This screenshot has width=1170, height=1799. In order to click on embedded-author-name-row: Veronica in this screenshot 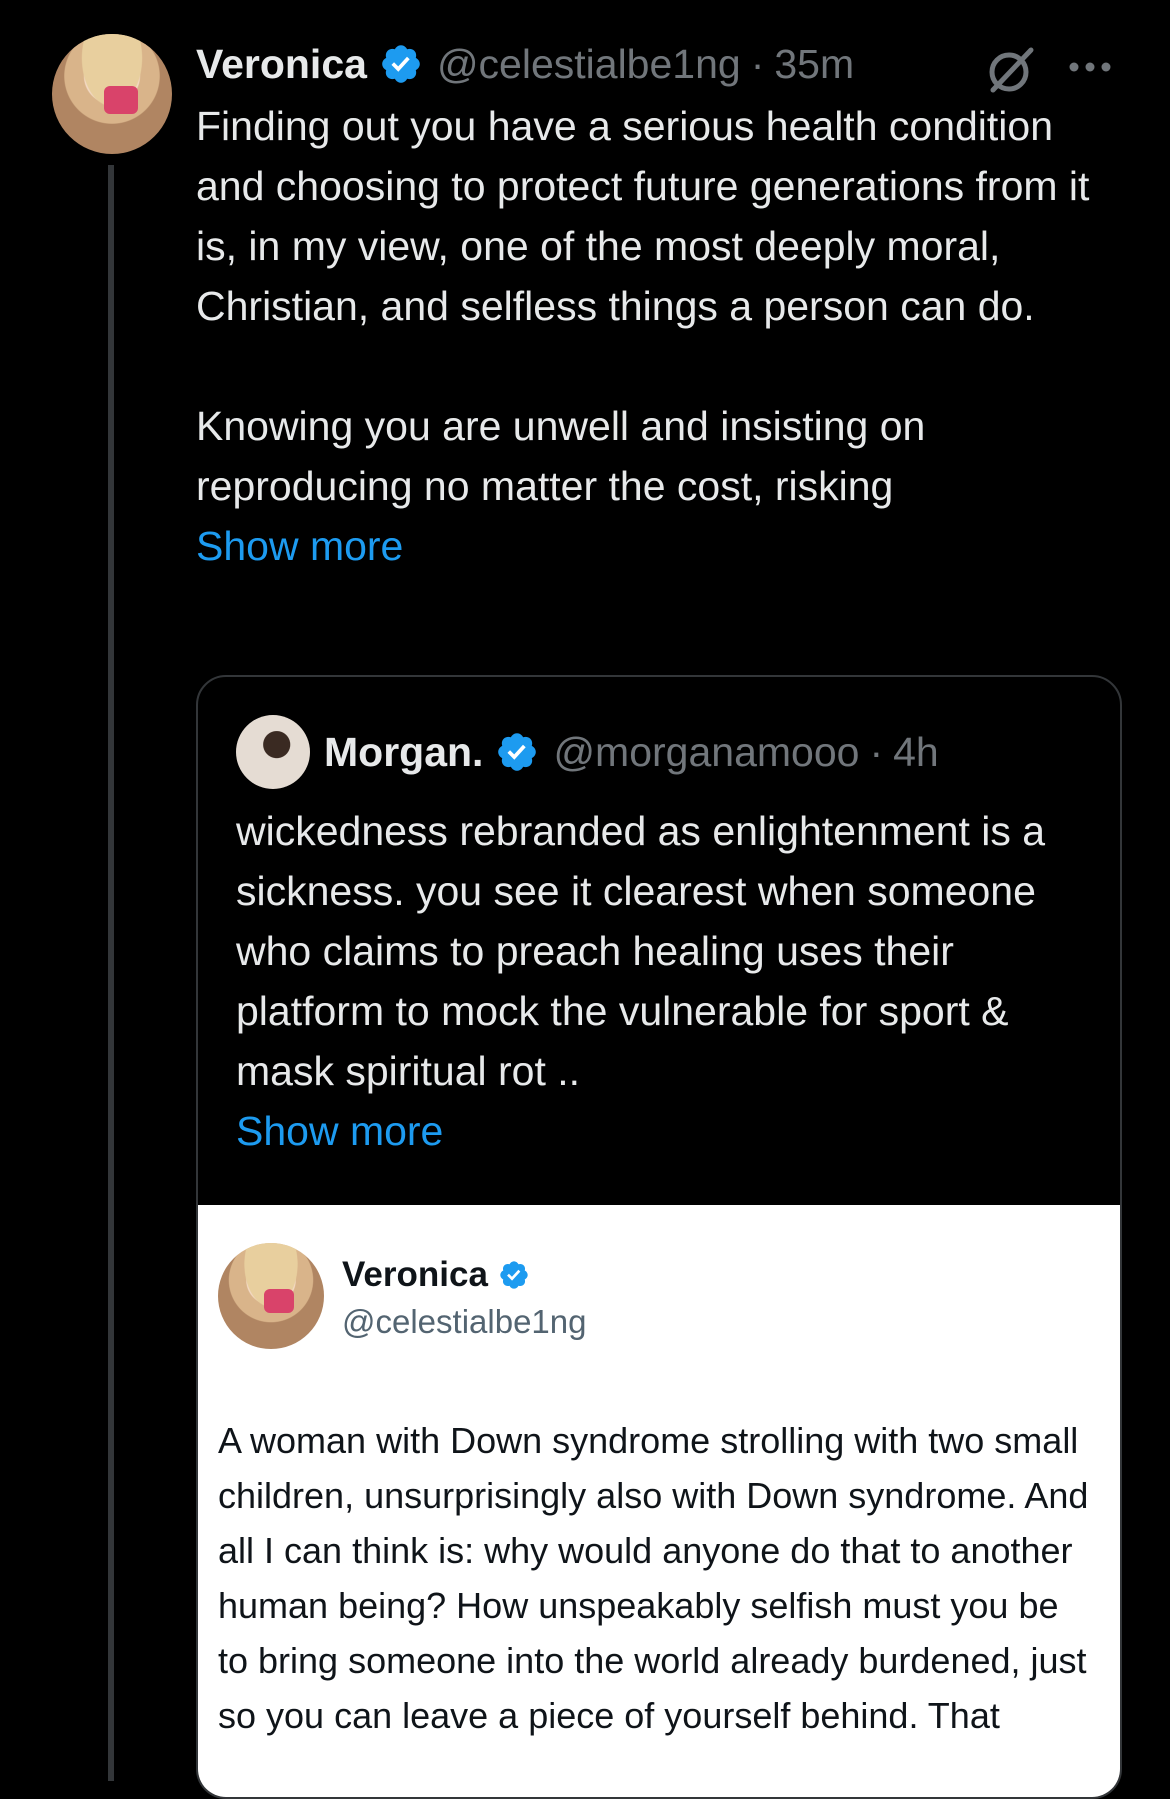, I will do `click(436, 1275)`.